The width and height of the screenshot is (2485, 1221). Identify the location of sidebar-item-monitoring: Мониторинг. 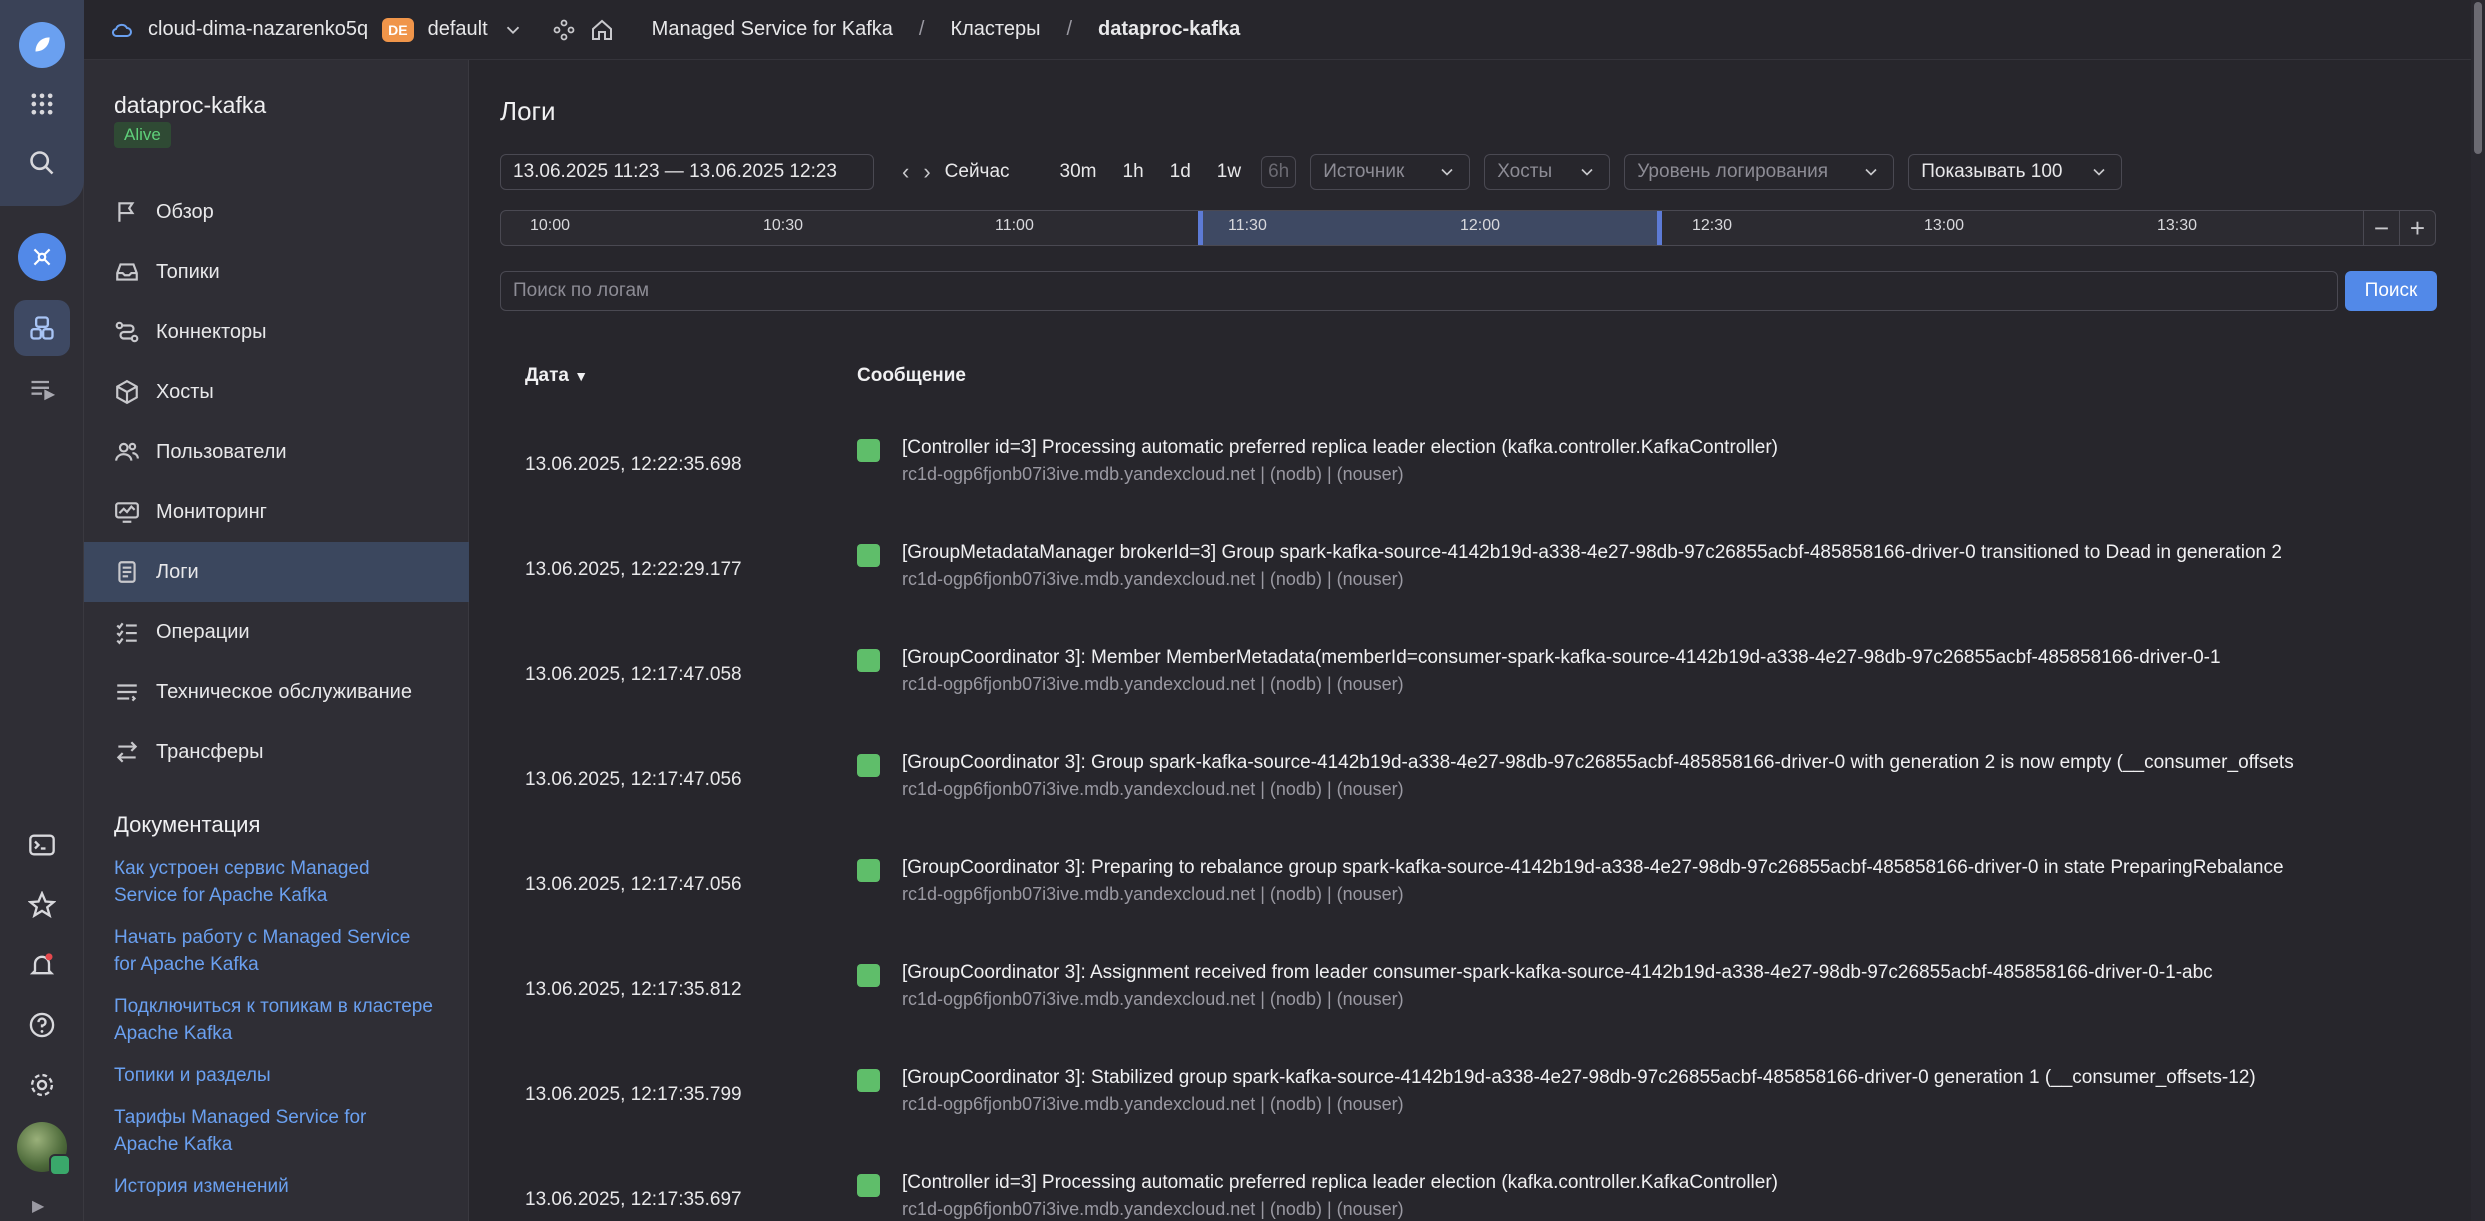
(276, 512).